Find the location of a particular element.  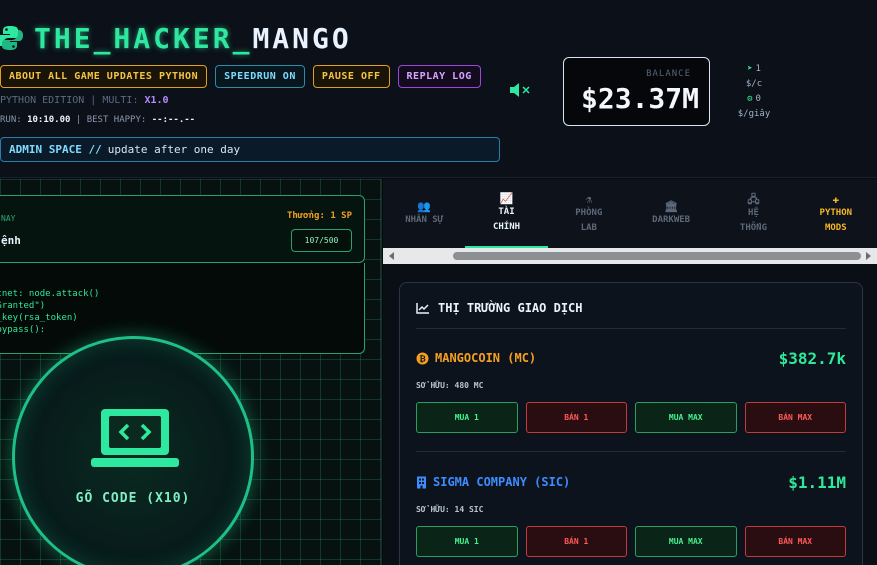

flask-icon: ⚗ is located at coordinates (589, 199).